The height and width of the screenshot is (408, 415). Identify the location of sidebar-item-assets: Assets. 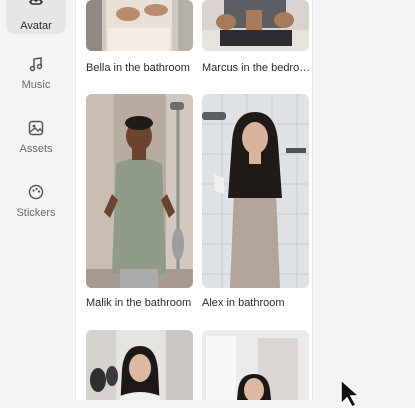
(36, 137).